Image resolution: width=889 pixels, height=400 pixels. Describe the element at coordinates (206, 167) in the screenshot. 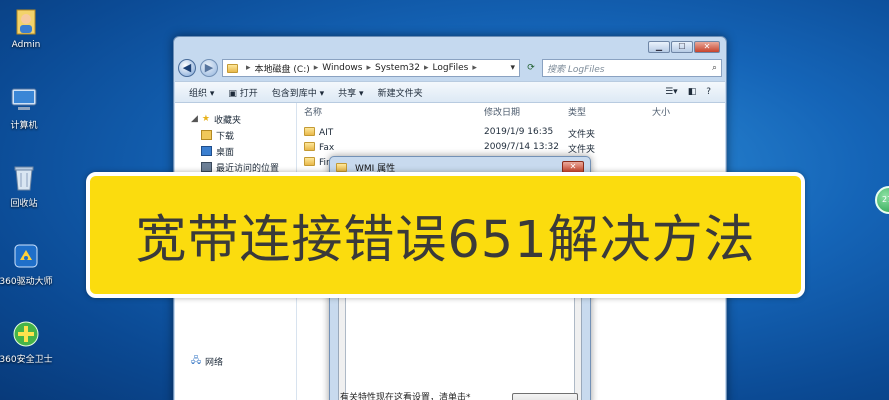

I see `recent-places-icon` at that location.